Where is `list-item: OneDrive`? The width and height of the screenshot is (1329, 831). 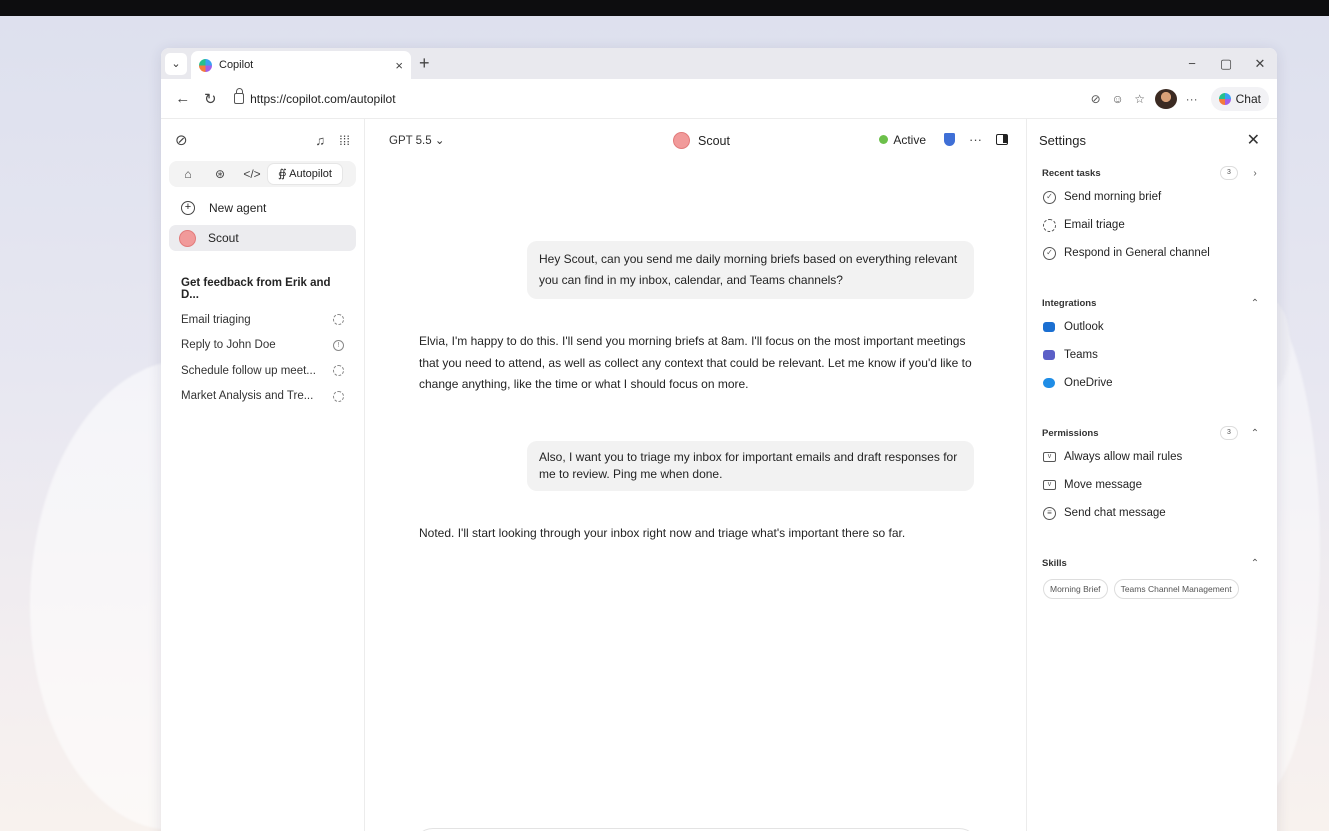 list-item: OneDrive is located at coordinates (1151, 383).